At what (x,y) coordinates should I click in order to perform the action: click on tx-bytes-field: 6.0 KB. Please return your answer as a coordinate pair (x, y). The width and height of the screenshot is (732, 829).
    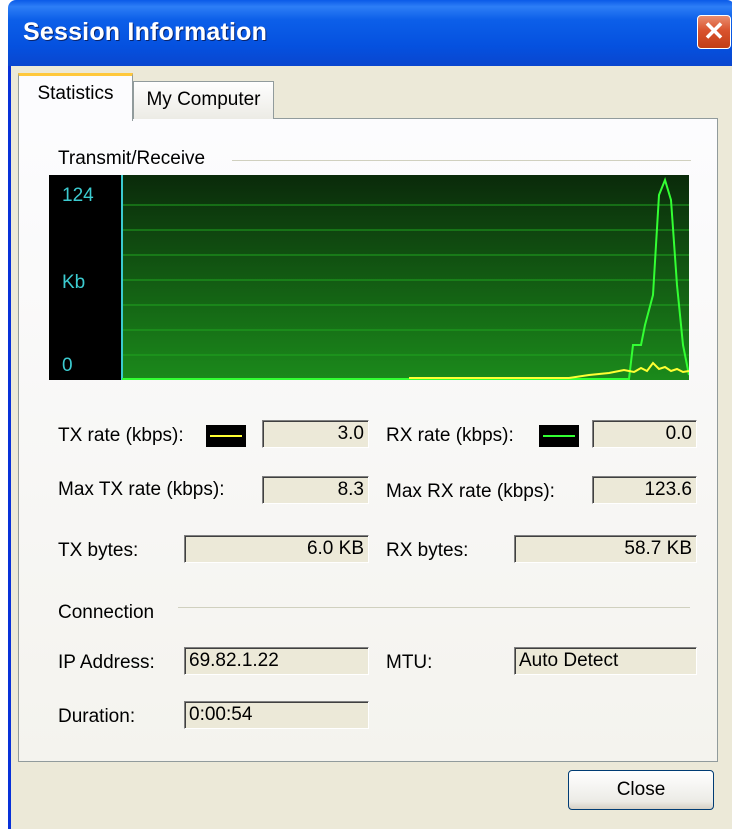
    Looking at the image, I should click on (276, 549).